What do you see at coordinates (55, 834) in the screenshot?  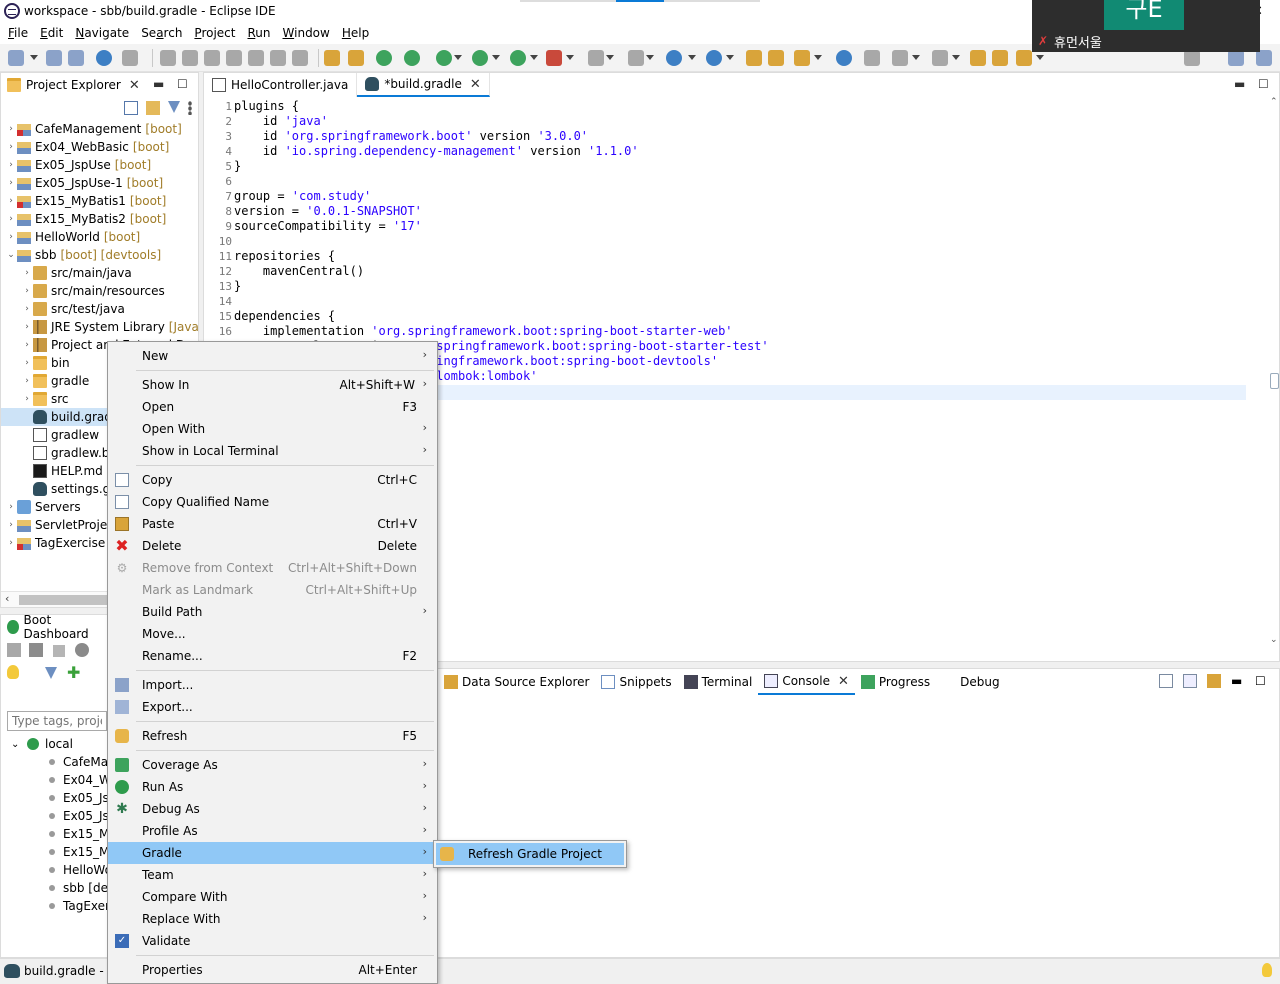 I see `boot-app-item: Ex15_MyBatis1` at bounding box center [55, 834].